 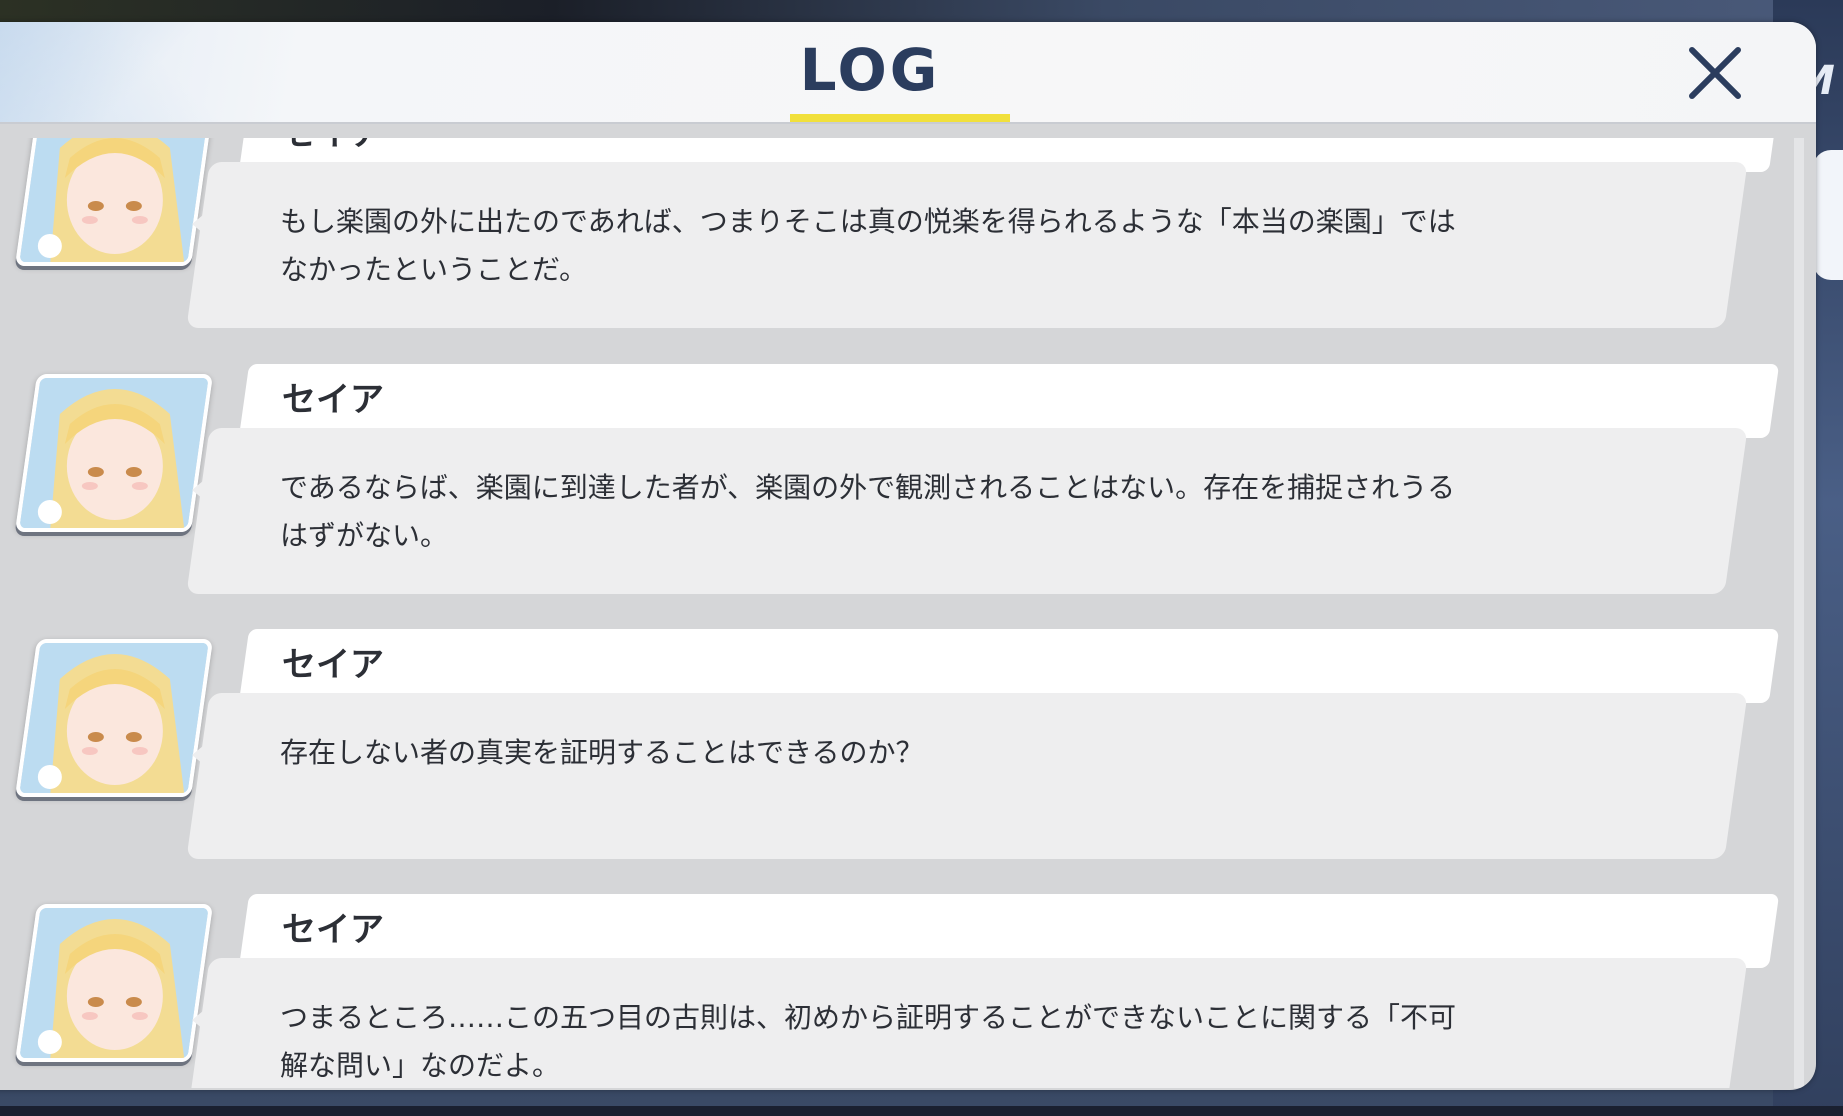 I want to click on scrollbar, so click(x=1799, y=613).